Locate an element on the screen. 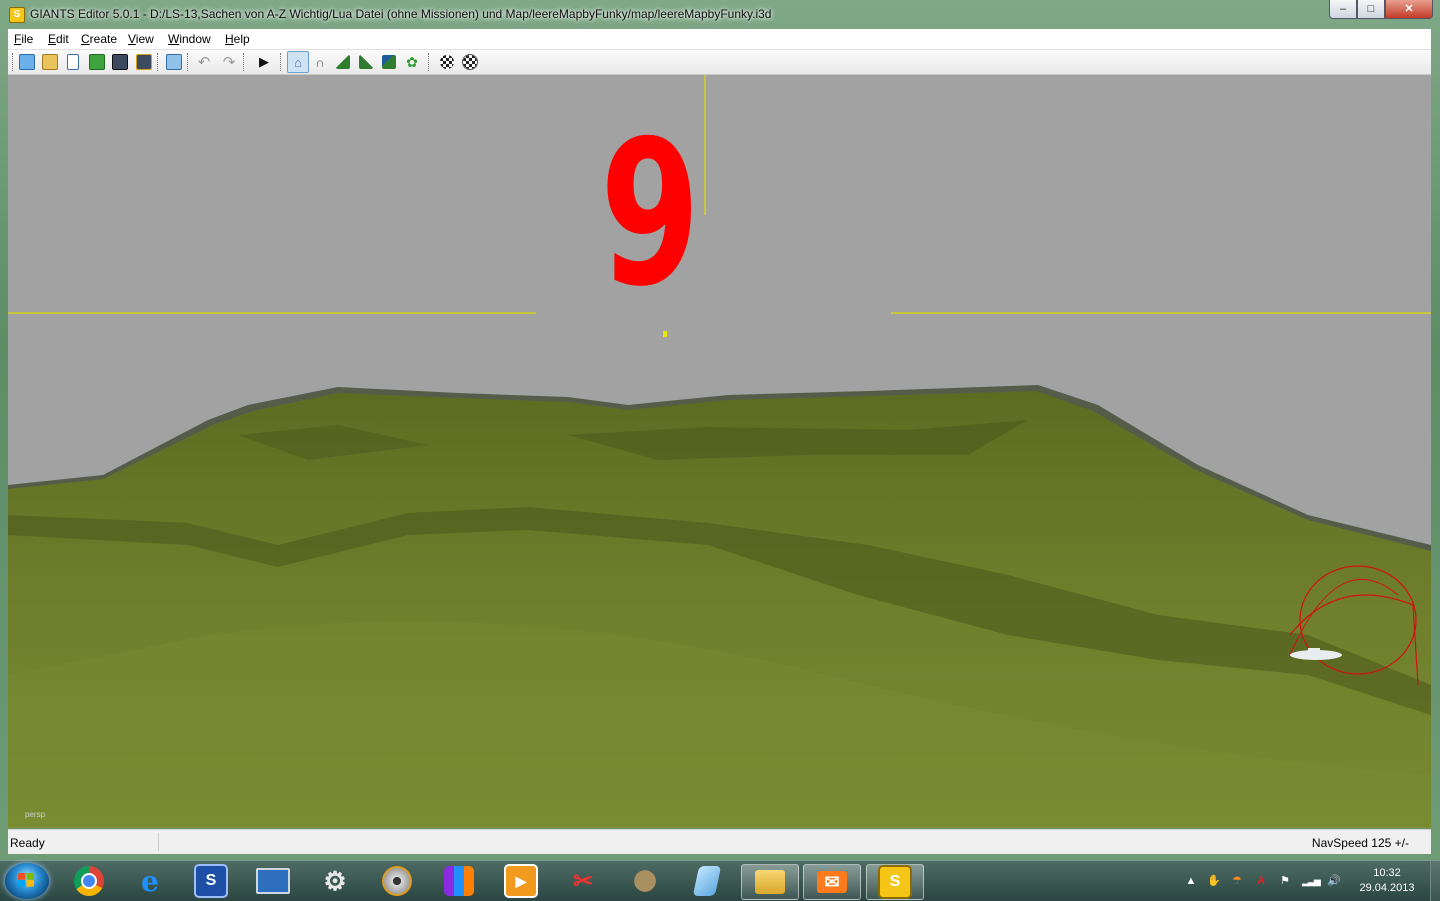 The height and width of the screenshot is (901, 1440). internet-explorer-icon: e is located at coordinates (150, 881).